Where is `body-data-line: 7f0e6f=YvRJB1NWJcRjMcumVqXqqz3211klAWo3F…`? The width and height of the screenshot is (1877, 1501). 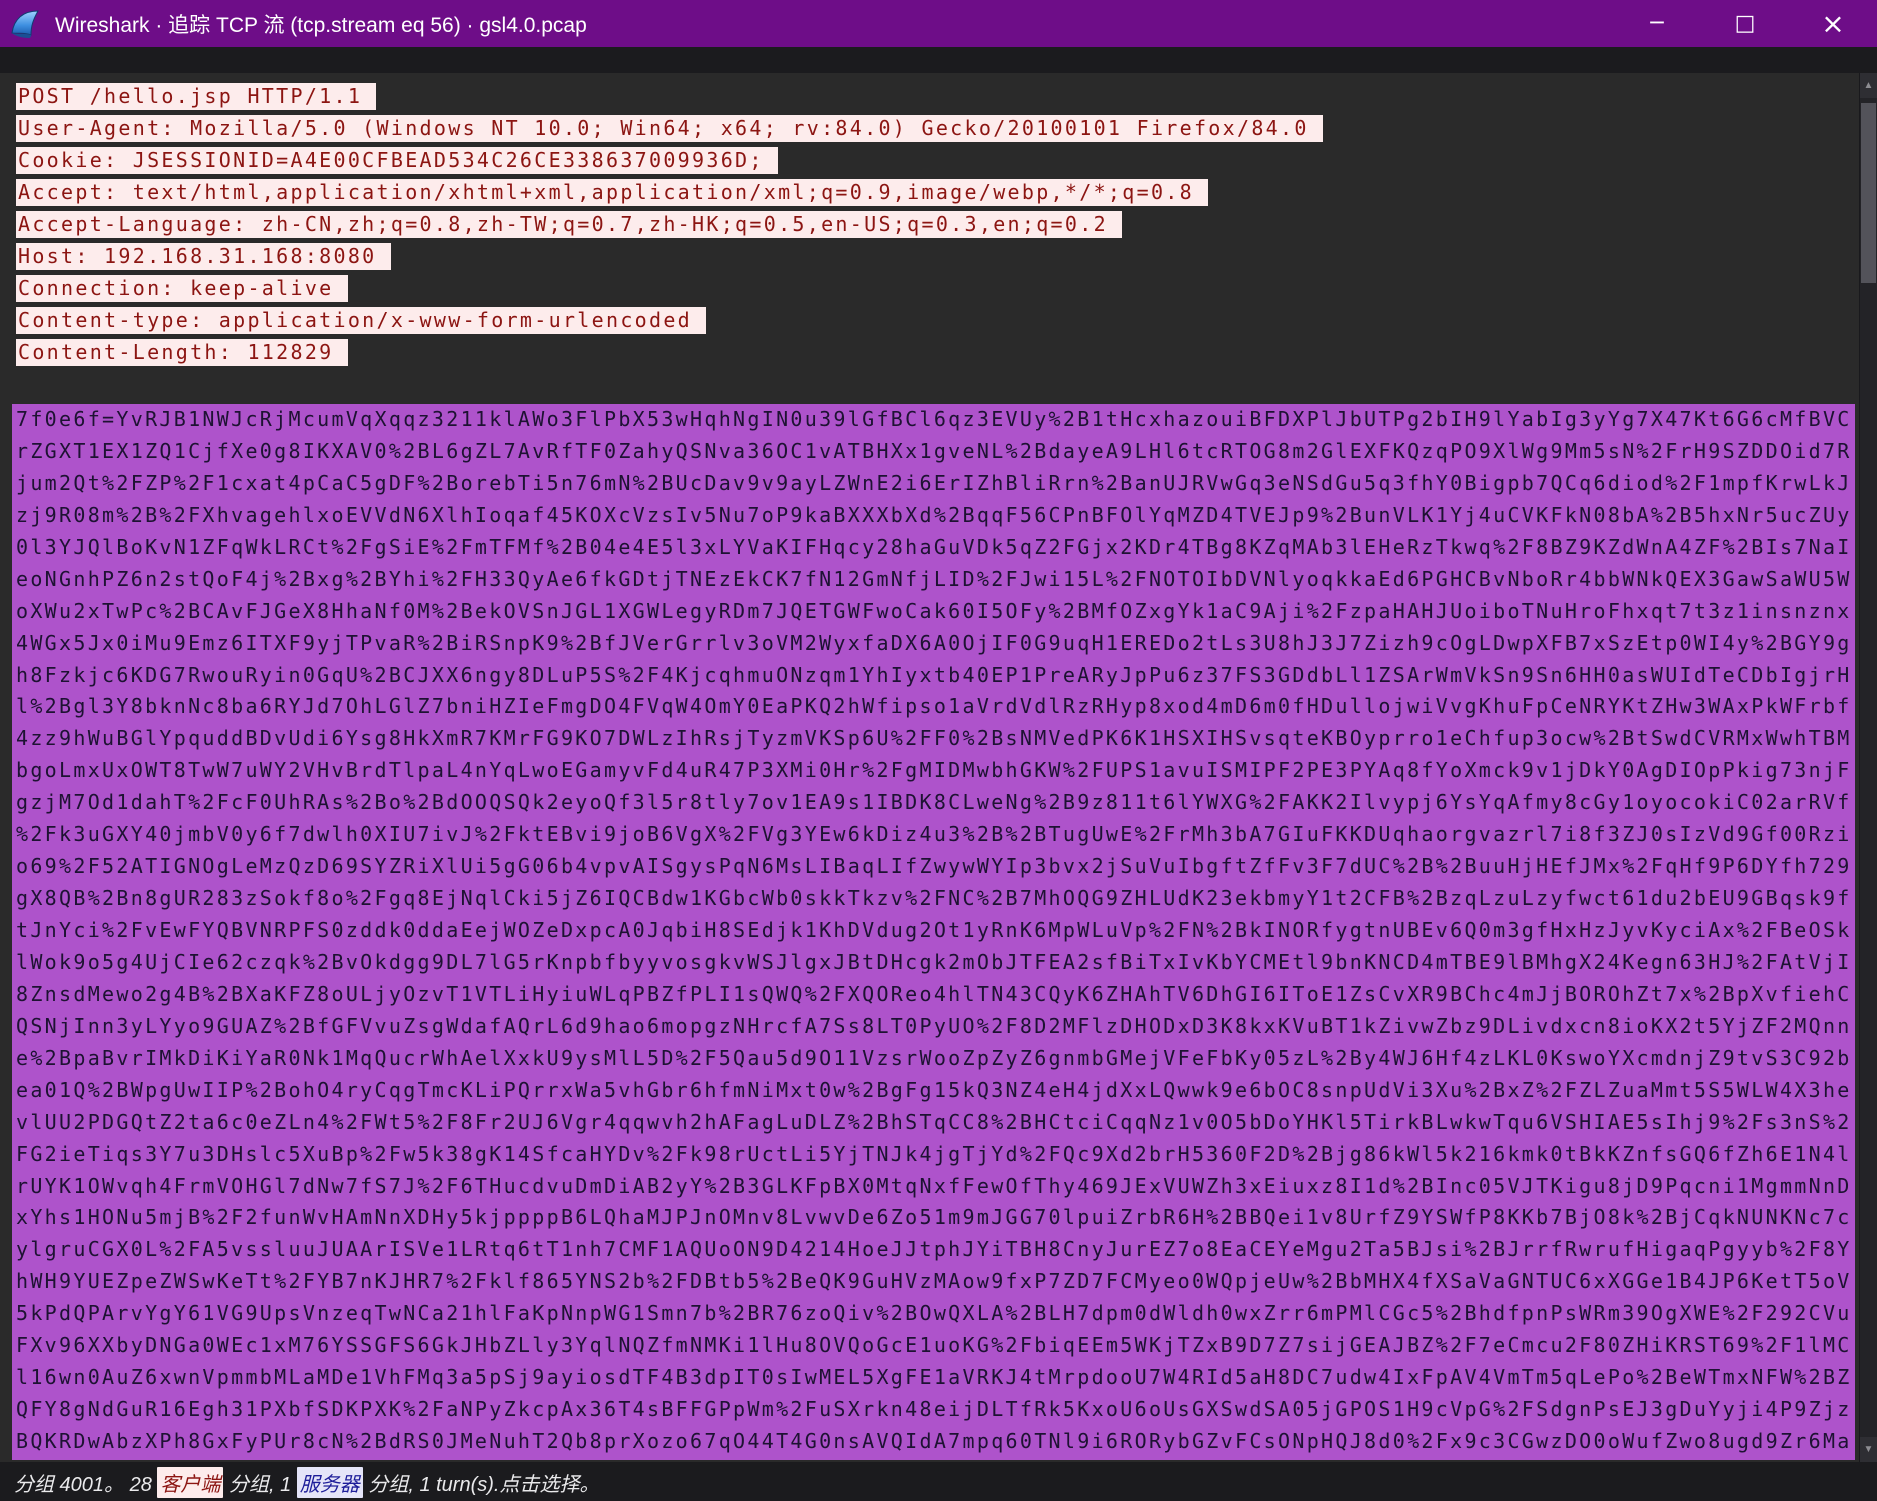
body-data-line: 7f0e6f=YvRJB1NWJcRjMcumVqXqqz3211klAWo3F… is located at coordinates (934, 419).